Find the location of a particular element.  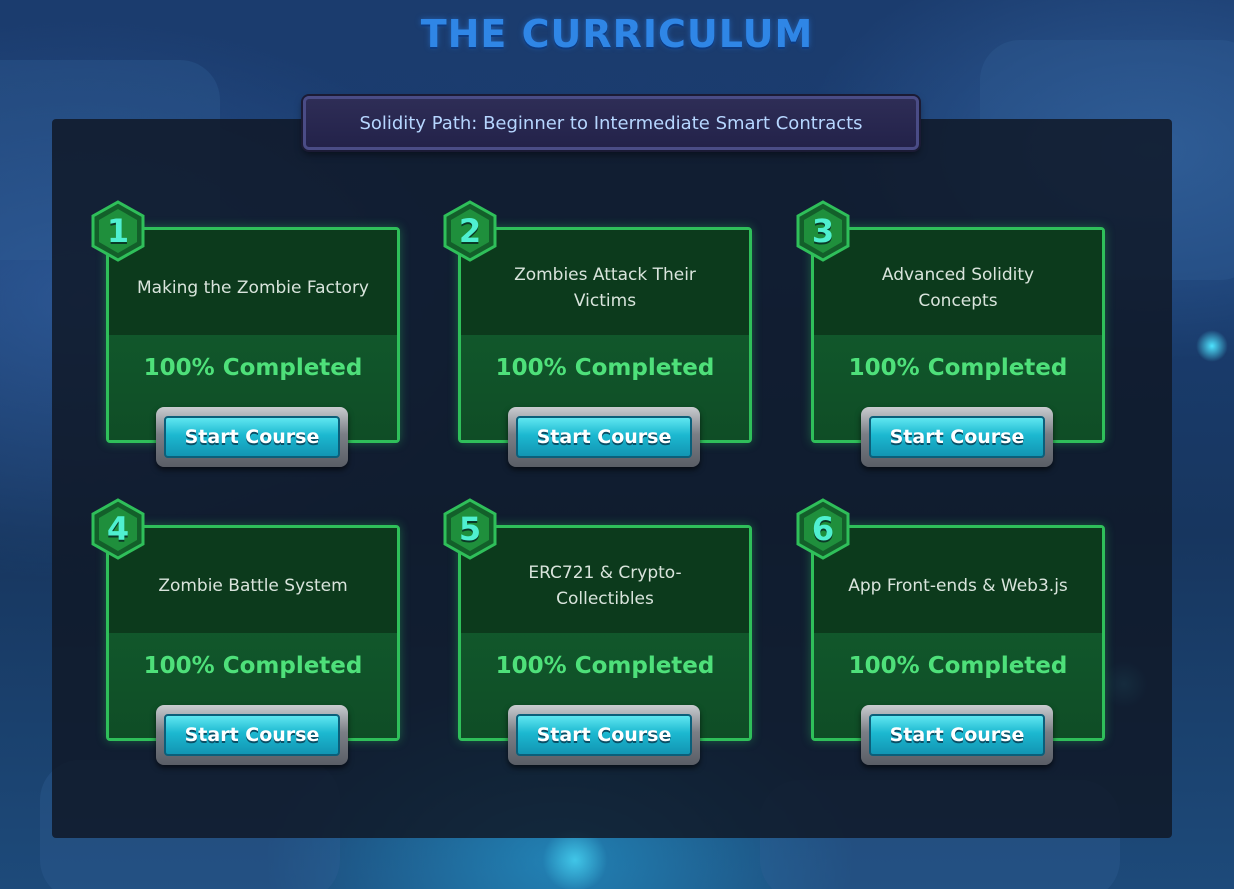

course-card-header: Zombies Attack Their Victims is located at coordinates (605, 282).